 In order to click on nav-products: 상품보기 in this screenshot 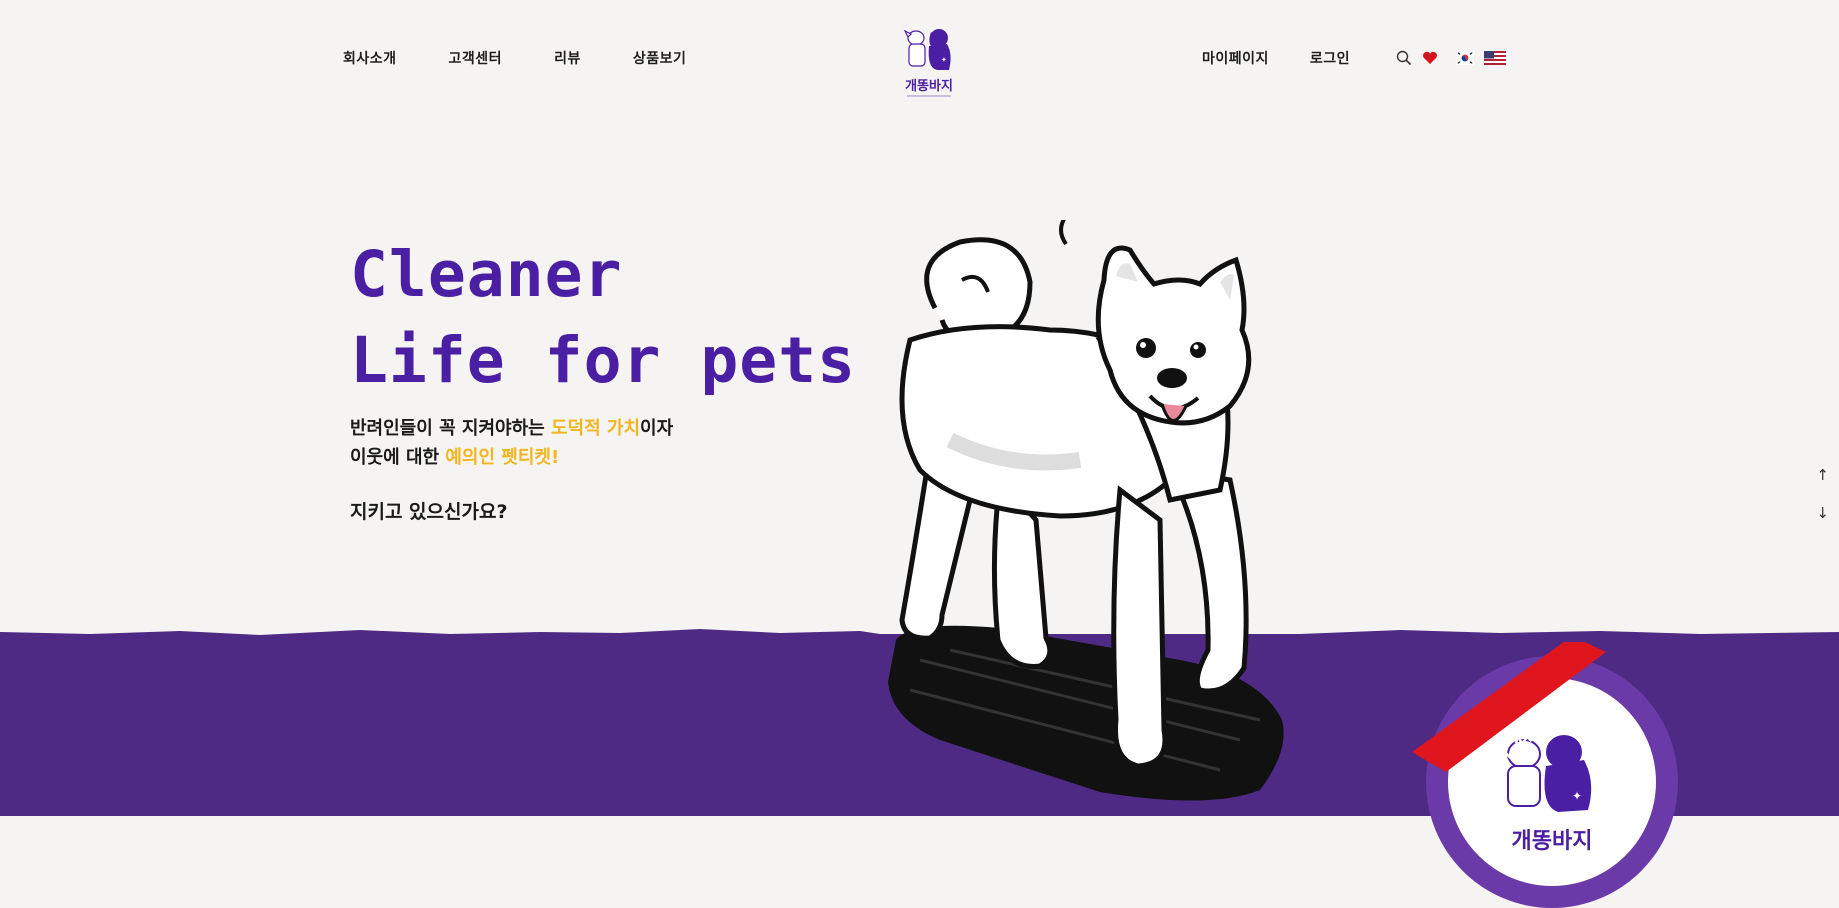, I will do `click(660, 58)`.